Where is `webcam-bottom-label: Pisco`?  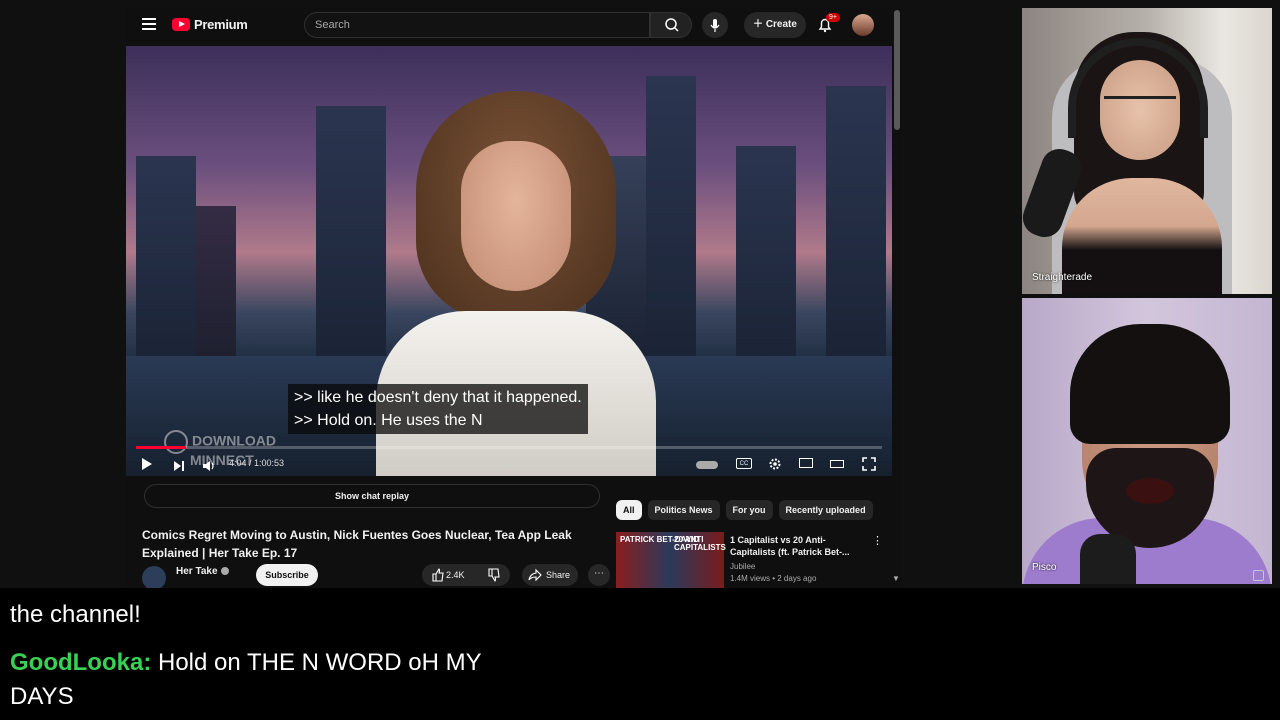
webcam-bottom-label: Pisco is located at coordinates (1044, 567).